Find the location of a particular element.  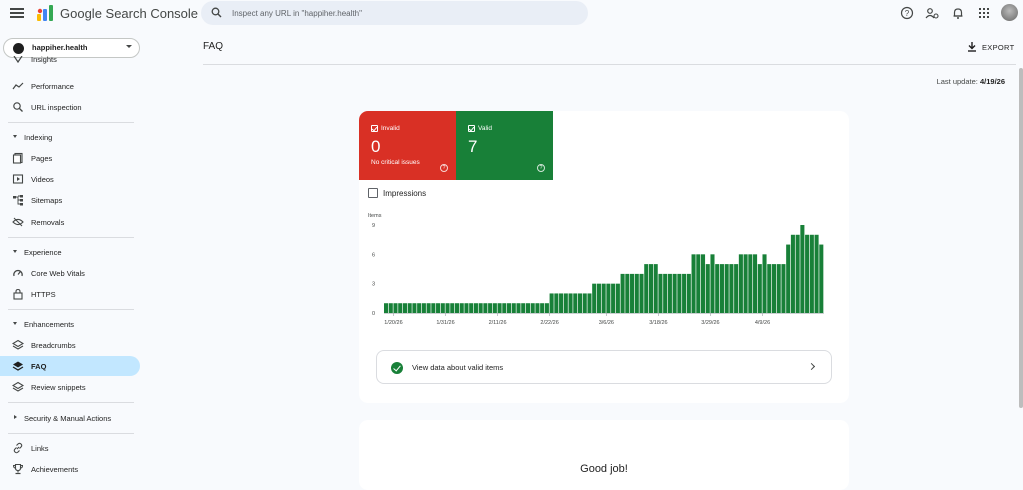

section-indexing: Indexing is located at coordinates (70, 137).